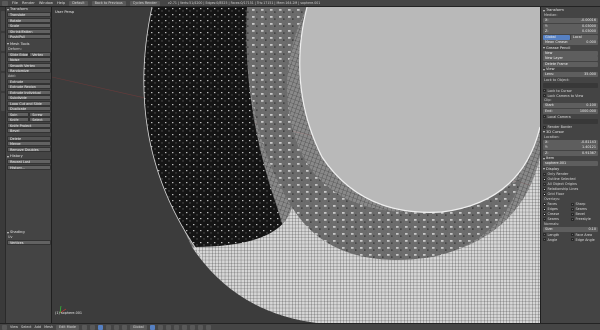 The width and height of the screenshot is (600, 330). Describe the element at coordinates (570, 105) in the screenshot. I see `clip-start-field: Start: 0.100` at that location.